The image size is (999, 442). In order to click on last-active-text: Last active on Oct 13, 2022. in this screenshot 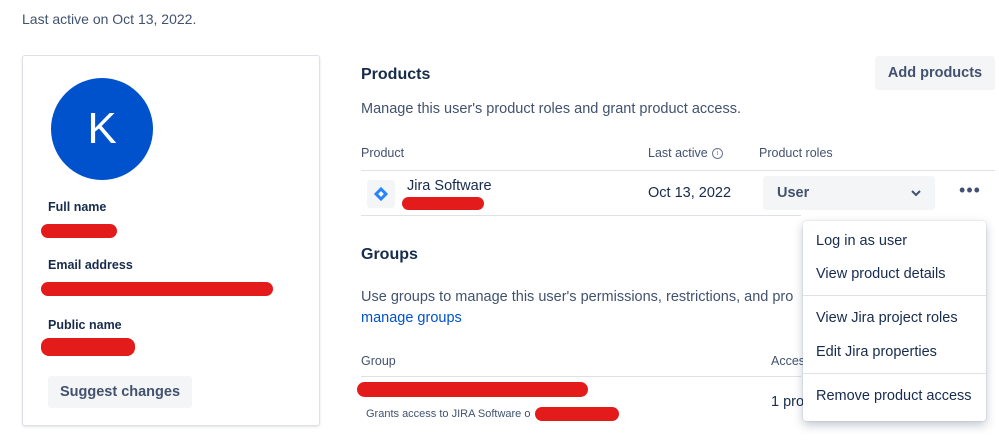, I will do `click(109, 19)`.